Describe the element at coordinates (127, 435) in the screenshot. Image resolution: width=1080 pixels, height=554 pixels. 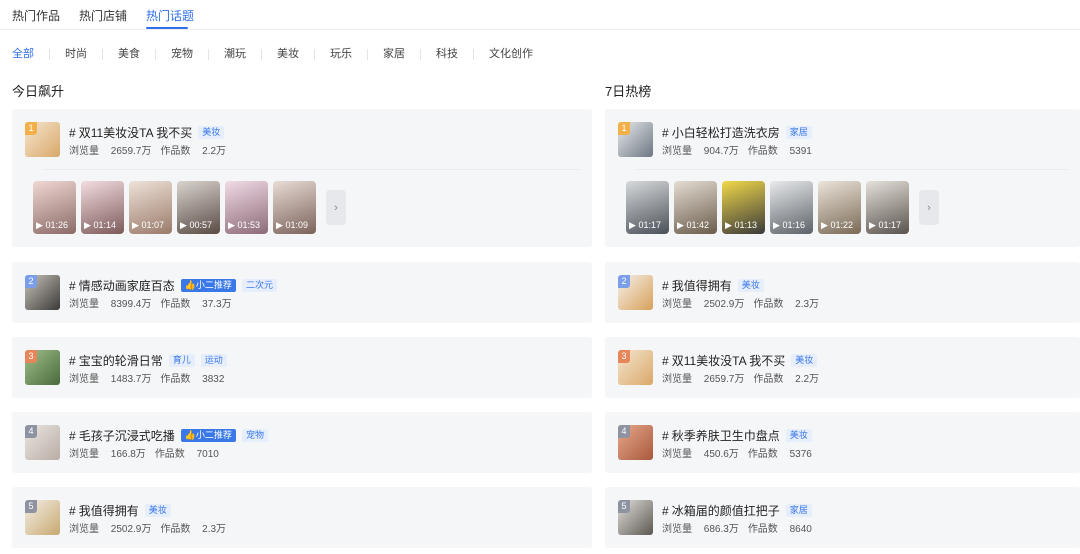
I see `topic-title: 毛孩子沉浸式吃播` at that location.